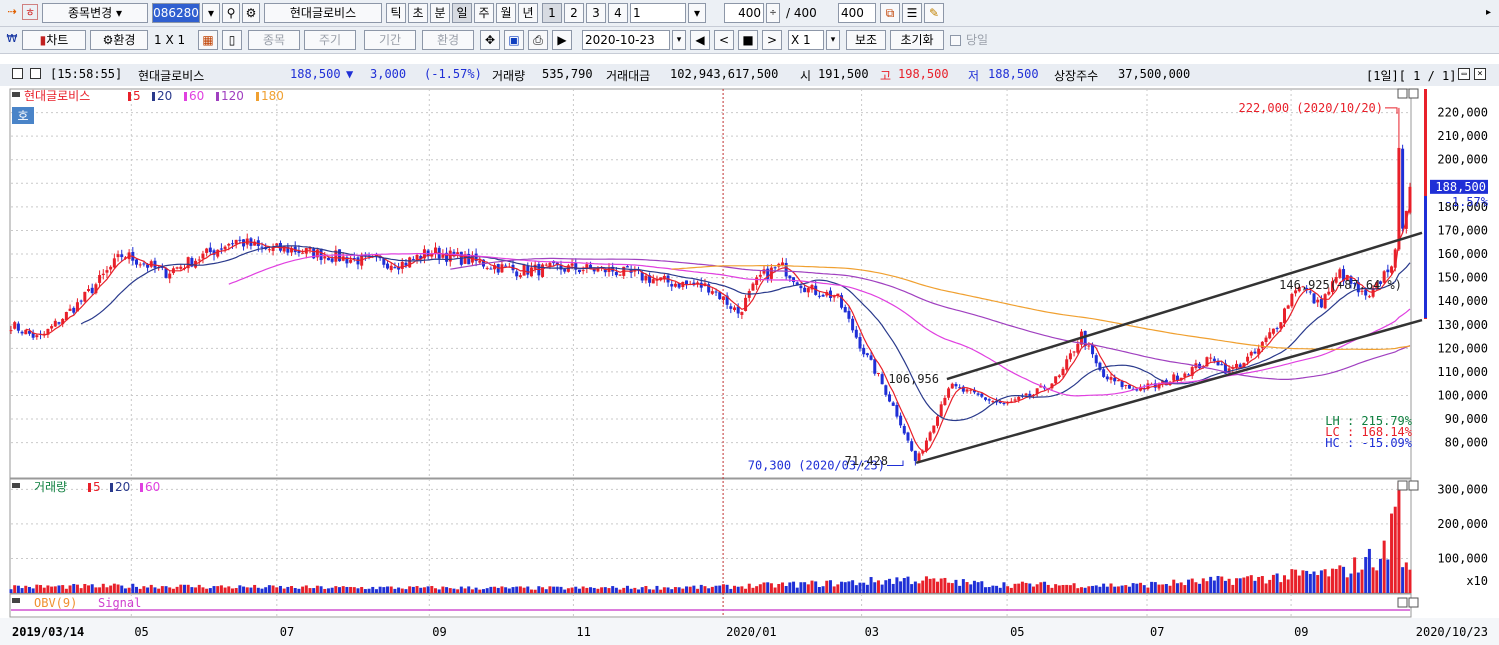 This screenshot has height=645, width=1499. What do you see at coordinates (122, 487) in the screenshot?
I see `volume-legend-item: 20` at bounding box center [122, 487].